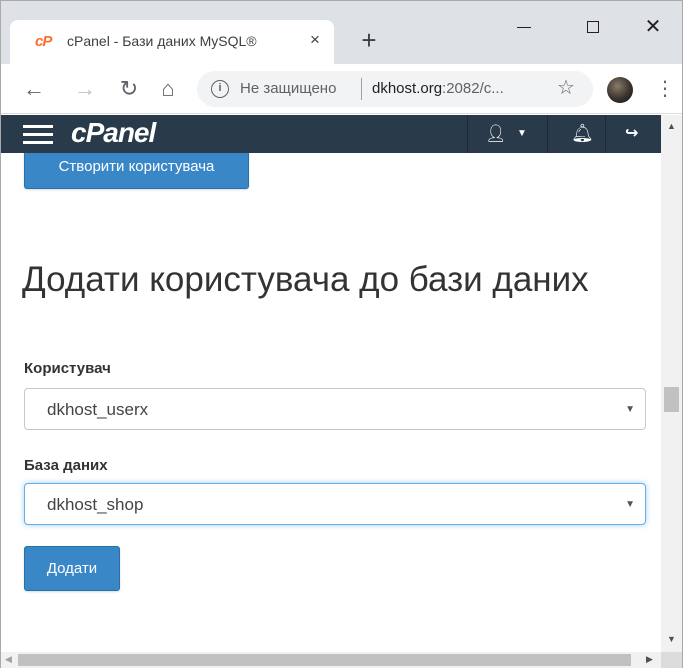  I want to click on bell-icon: 🔔︎, so click(582, 133).